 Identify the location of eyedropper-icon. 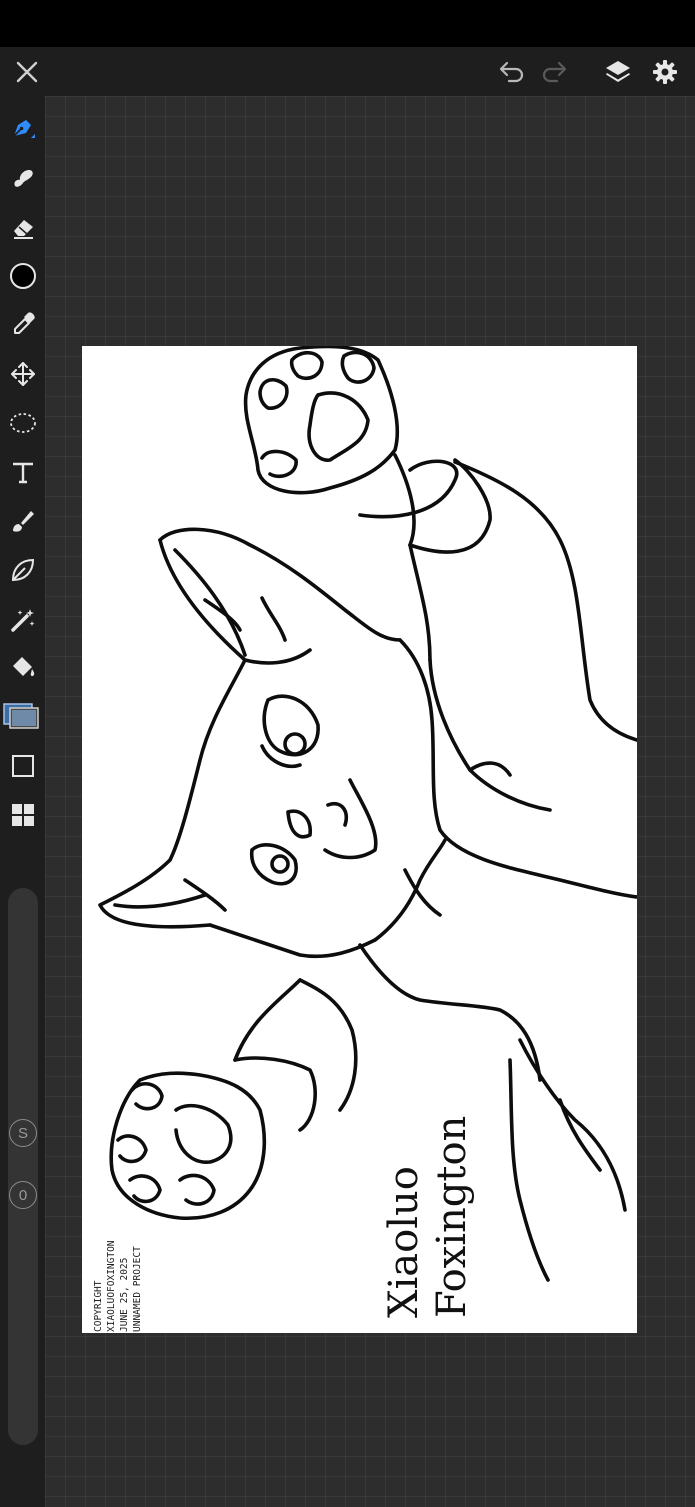
(24, 323).